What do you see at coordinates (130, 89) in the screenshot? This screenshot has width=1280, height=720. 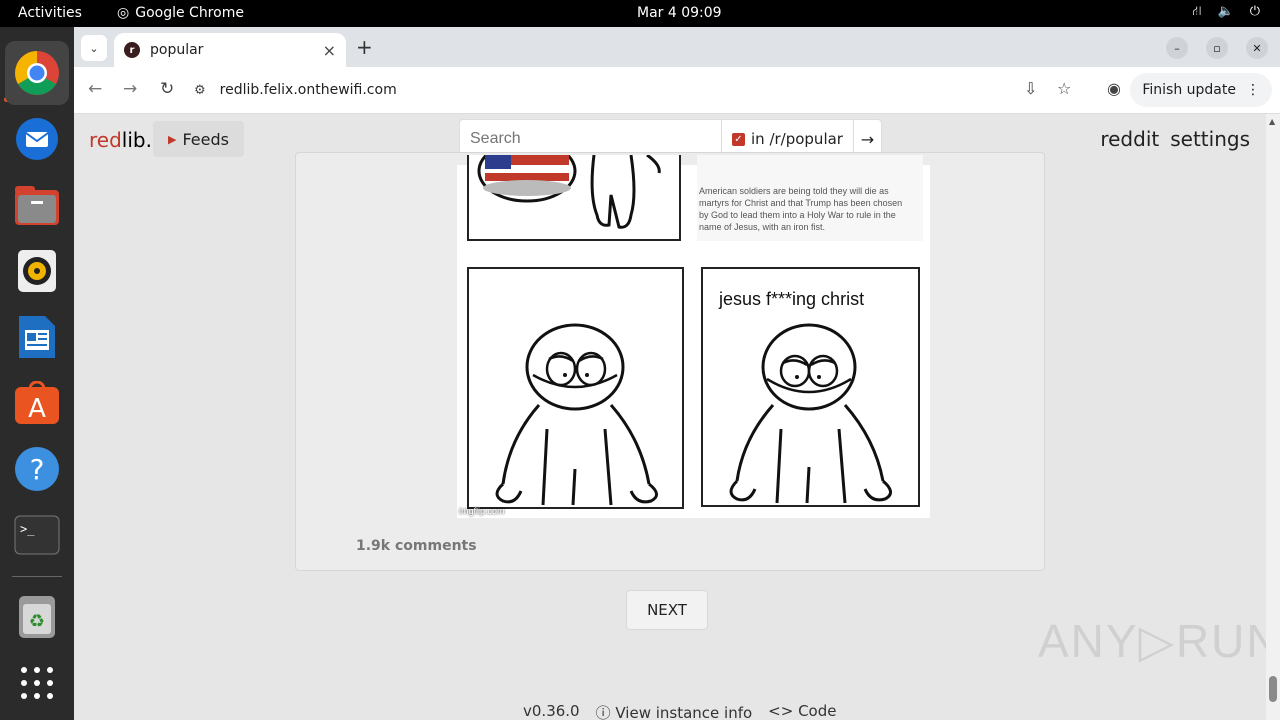 I see `forward-button: →` at bounding box center [130, 89].